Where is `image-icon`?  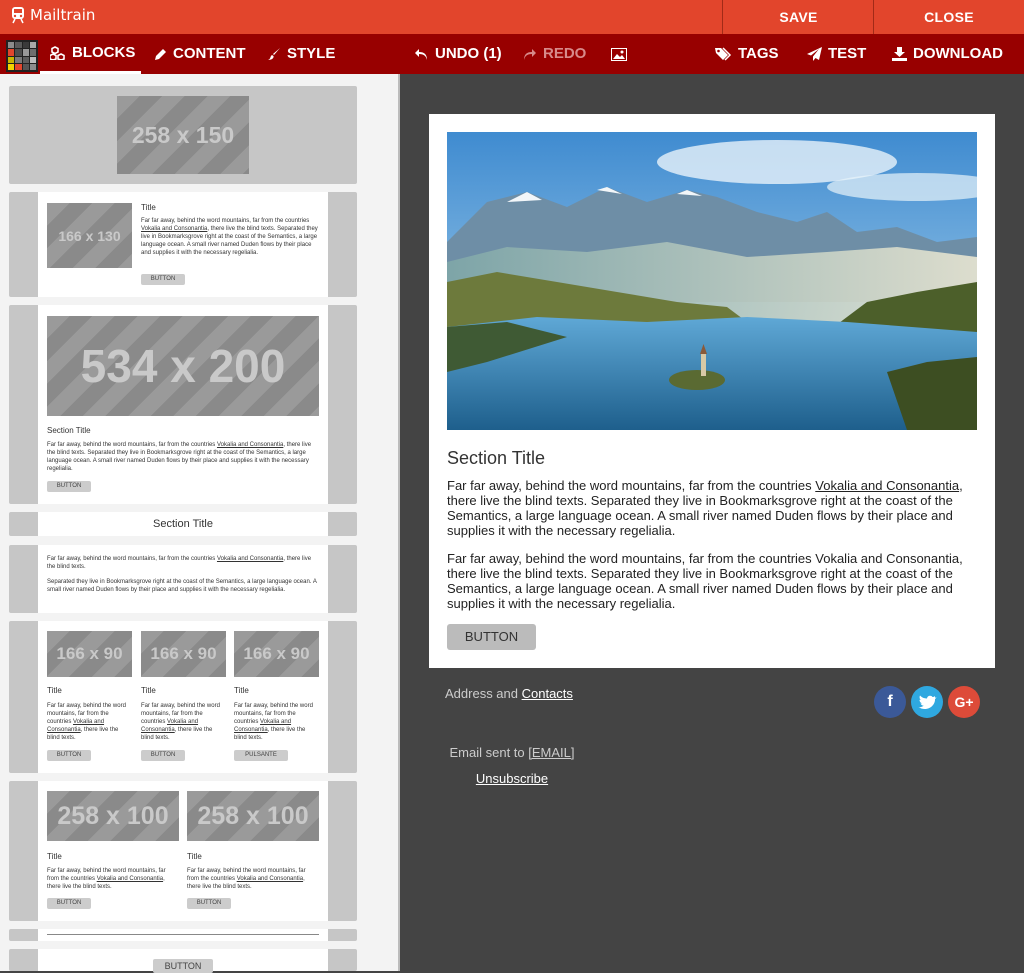 image-icon is located at coordinates (619, 54).